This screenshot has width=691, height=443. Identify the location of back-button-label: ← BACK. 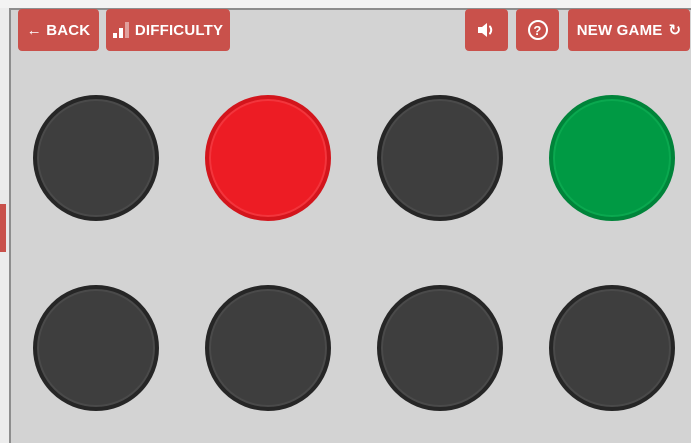
(58, 30).